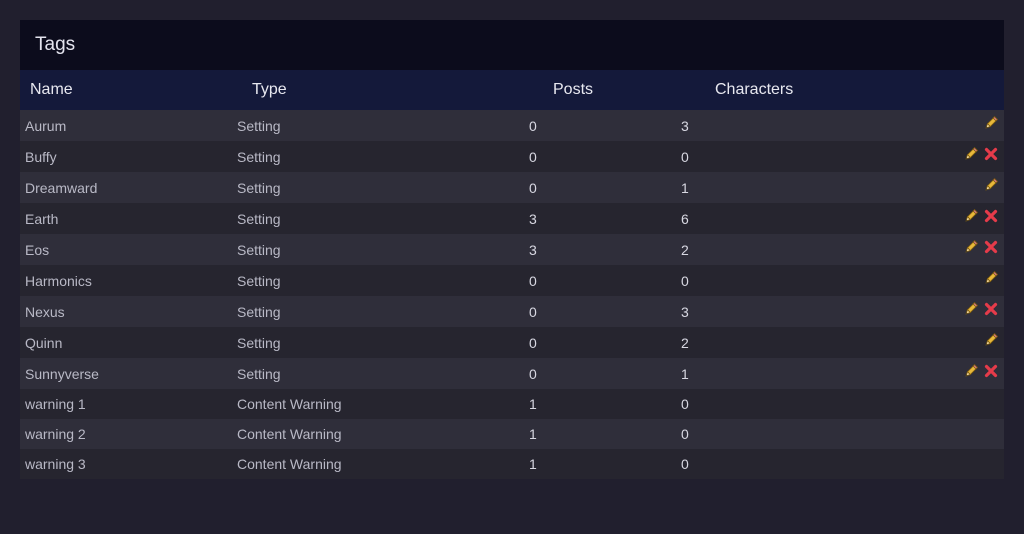 Image resolution: width=1024 pixels, height=534 pixels. What do you see at coordinates (55, 404) in the screenshot?
I see `tag-name: warning 1` at bounding box center [55, 404].